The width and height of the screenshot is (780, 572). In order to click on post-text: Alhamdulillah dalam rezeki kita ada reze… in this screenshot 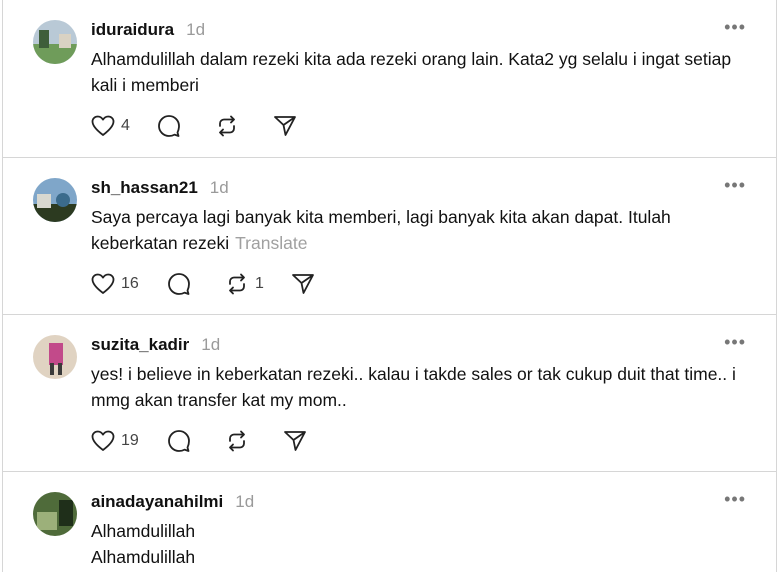, I will do `click(411, 72)`.